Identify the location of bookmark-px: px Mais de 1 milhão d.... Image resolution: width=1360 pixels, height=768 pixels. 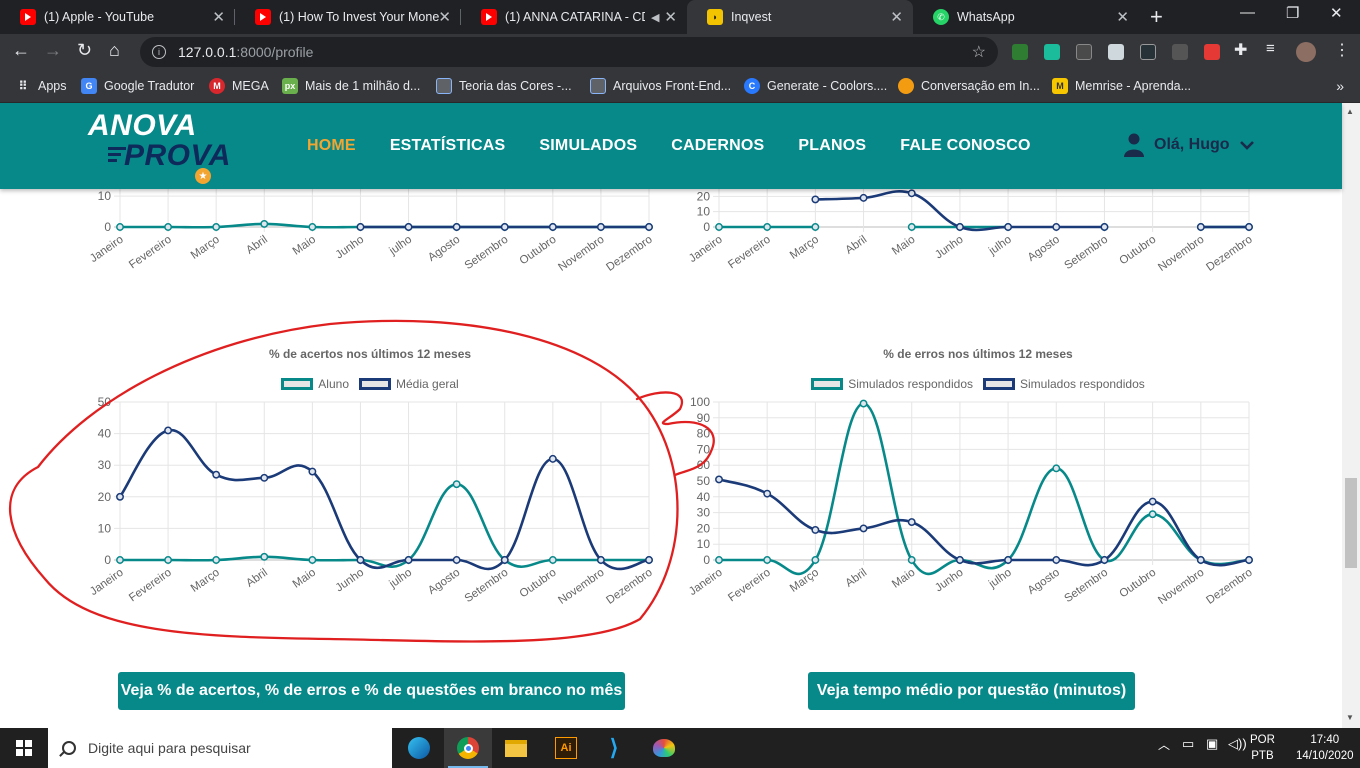
(351, 86).